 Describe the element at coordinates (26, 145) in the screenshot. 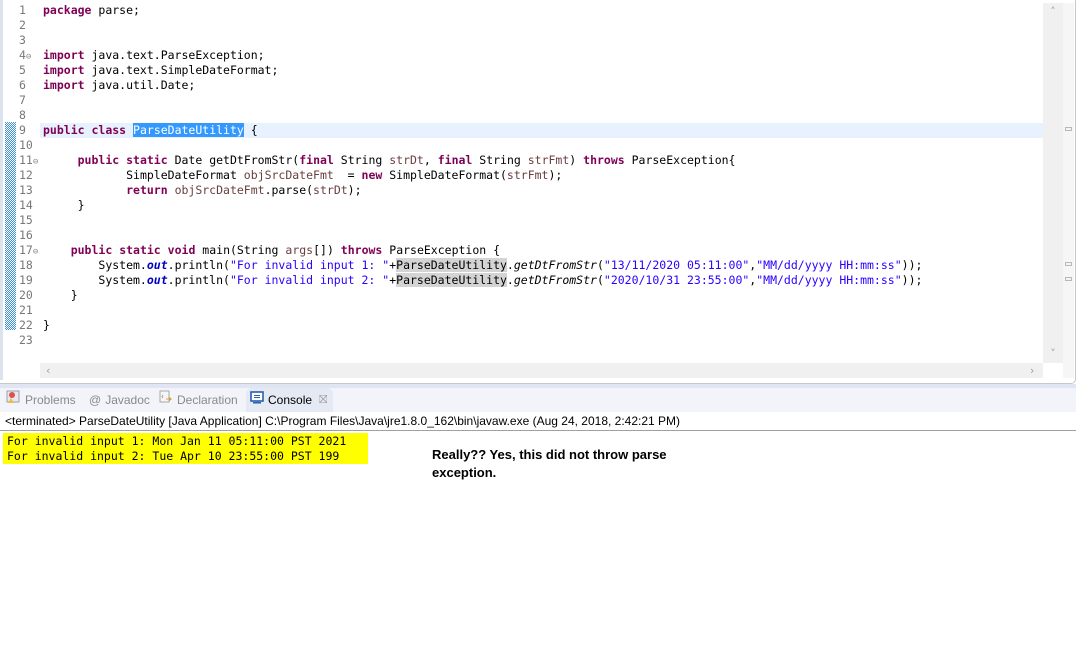

I see `line-number: 10` at that location.